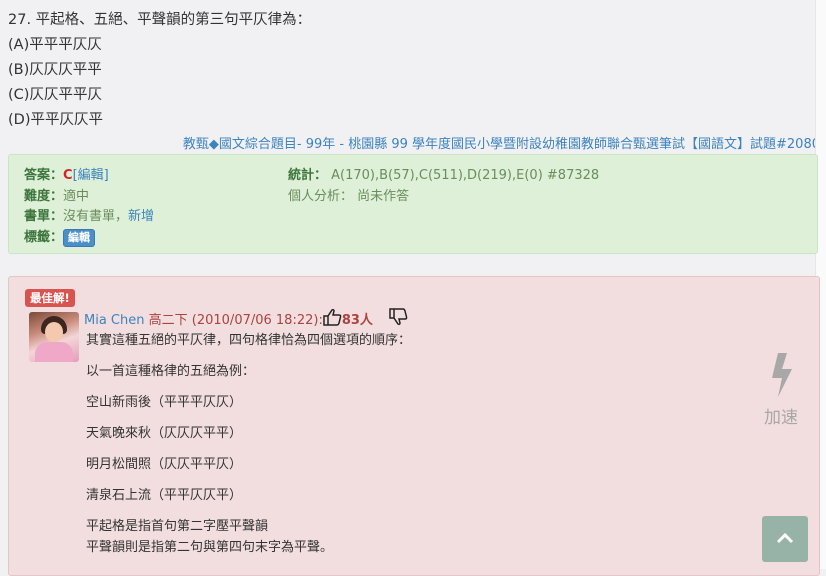  I want to click on boost-label: 加速, so click(781, 418).